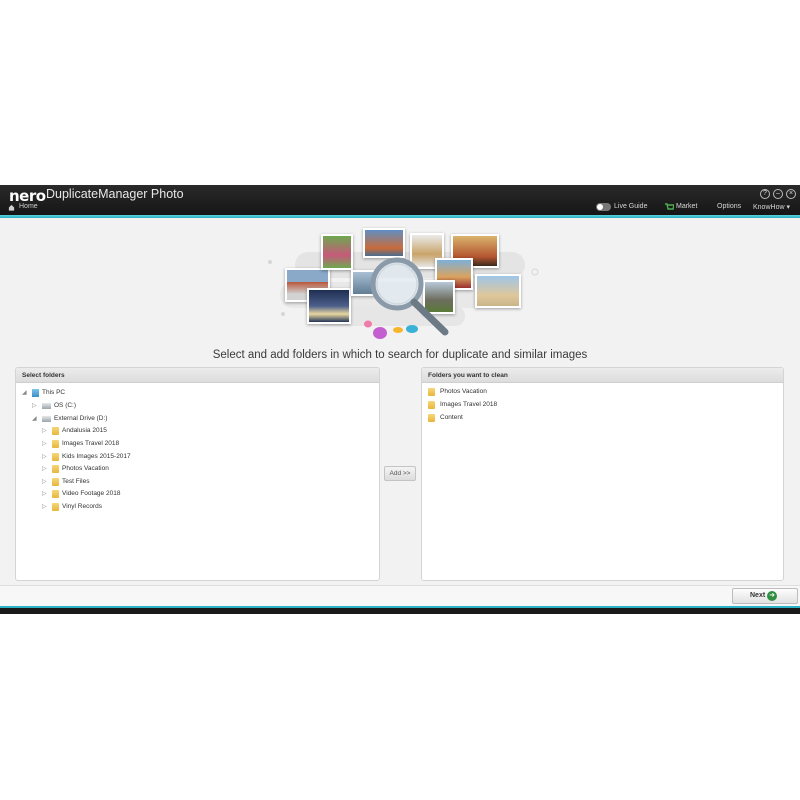  I want to click on tree-item-label: This PC, so click(54, 392).